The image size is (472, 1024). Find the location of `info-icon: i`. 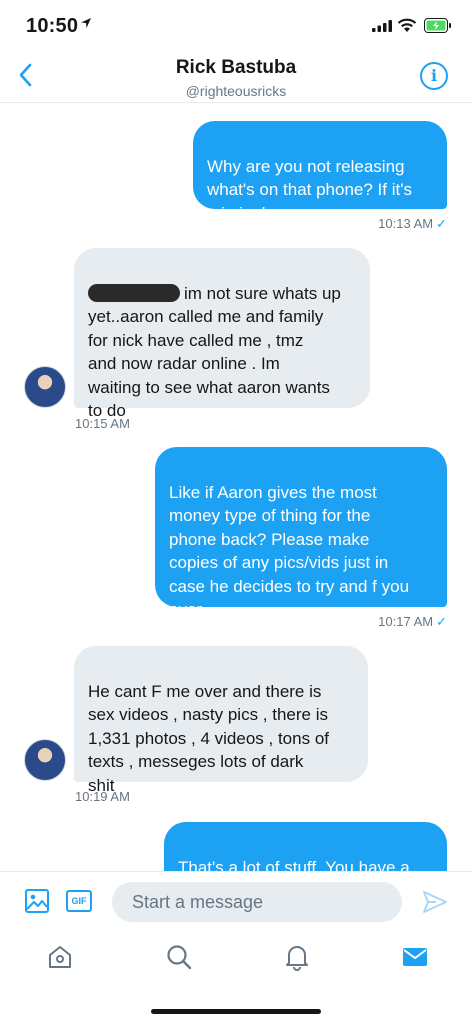

info-icon: i is located at coordinates (434, 76).